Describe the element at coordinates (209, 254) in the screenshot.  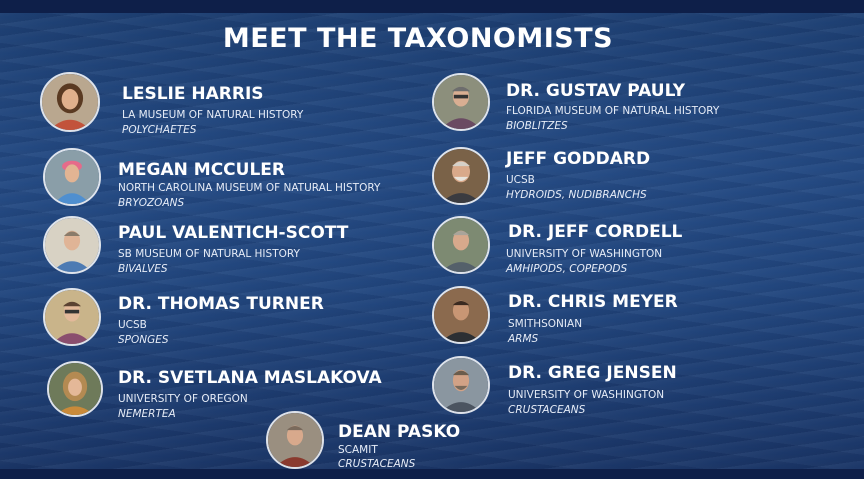
I see `person-institution: SB MUSEUM OF NATURAL HISTORY` at that location.